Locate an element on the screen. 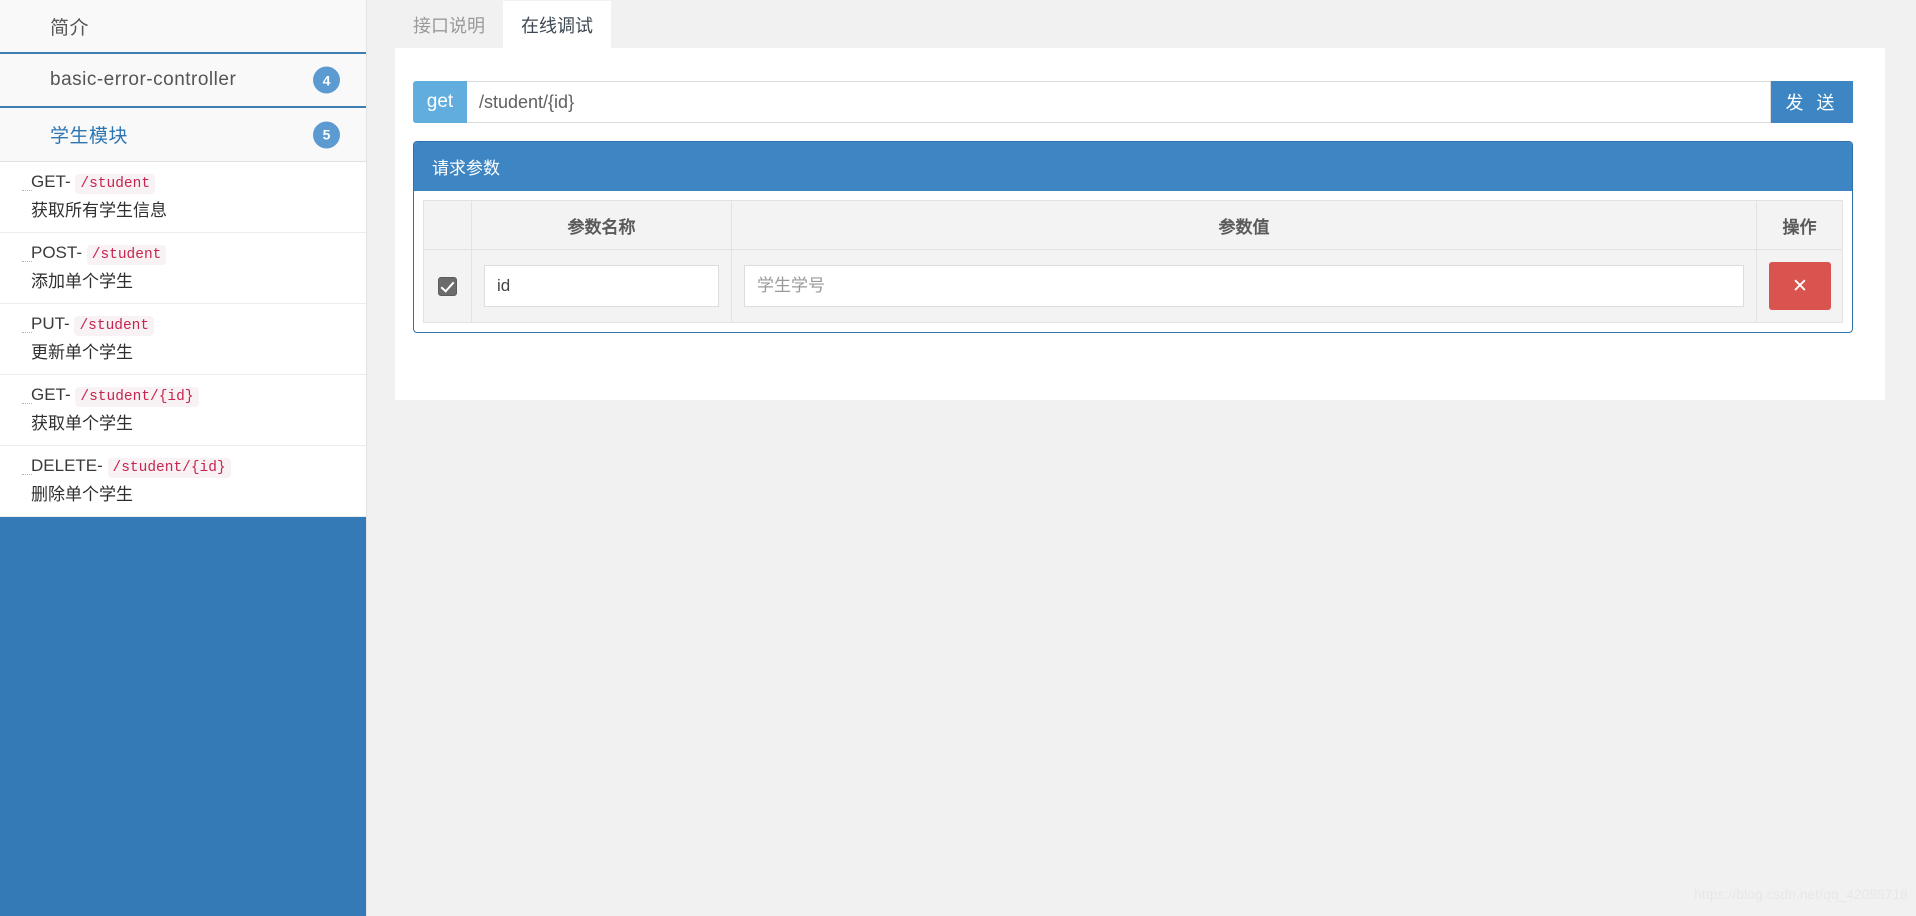 The width and height of the screenshot is (1916, 916). param-name-input is located at coordinates (601, 286).